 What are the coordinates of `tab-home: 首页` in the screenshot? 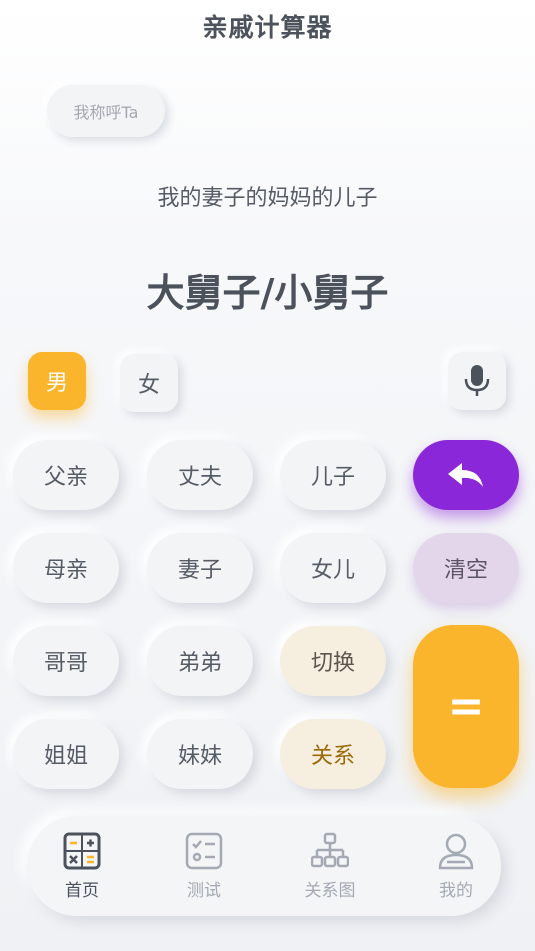 It's located at (82, 866).